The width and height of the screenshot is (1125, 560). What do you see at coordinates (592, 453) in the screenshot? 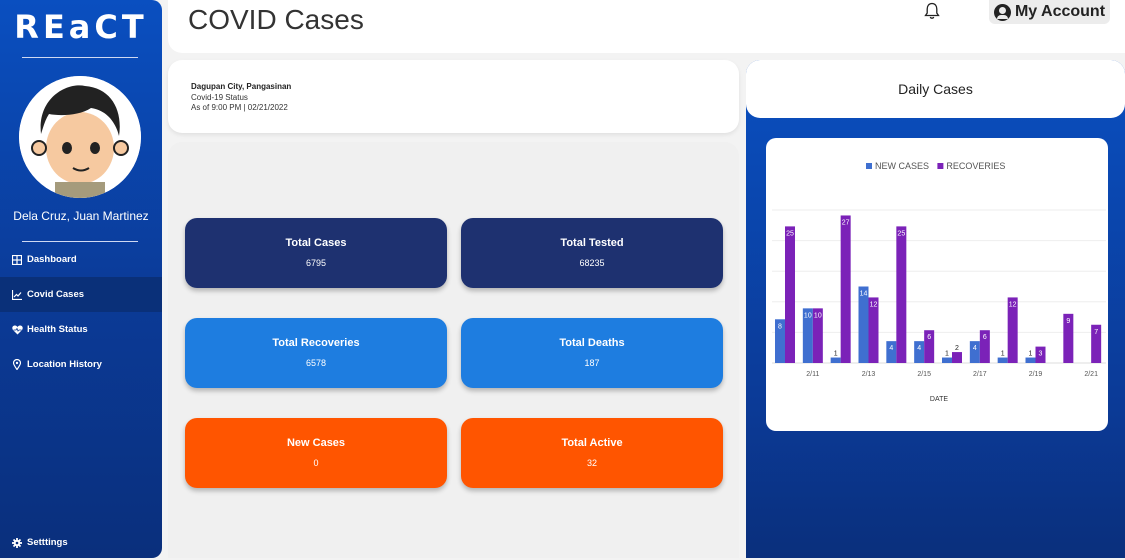
I see `stat-card-total-active: Total Active 32` at bounding box center [592, 453].